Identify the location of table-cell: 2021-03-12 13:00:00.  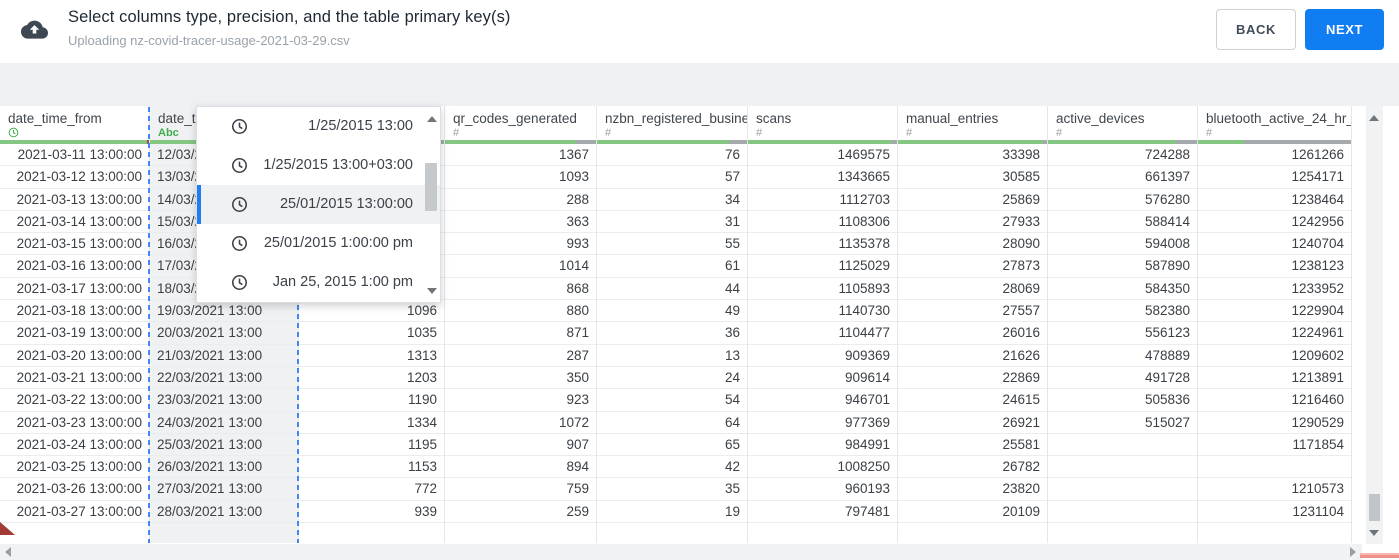
(74, 177).